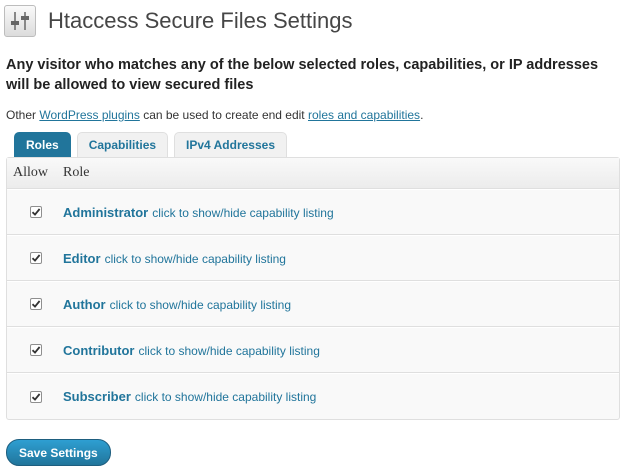  I want to click on role-name-link: Administrator, so click(105, 212).